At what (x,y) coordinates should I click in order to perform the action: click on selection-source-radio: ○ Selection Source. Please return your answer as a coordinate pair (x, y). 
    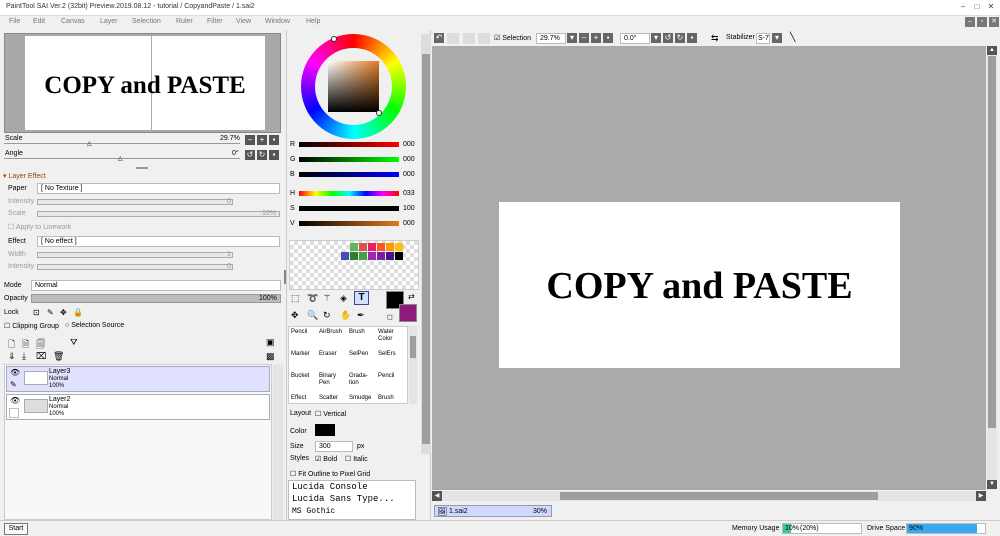
    Looking at the image, I should click on (94, 325).